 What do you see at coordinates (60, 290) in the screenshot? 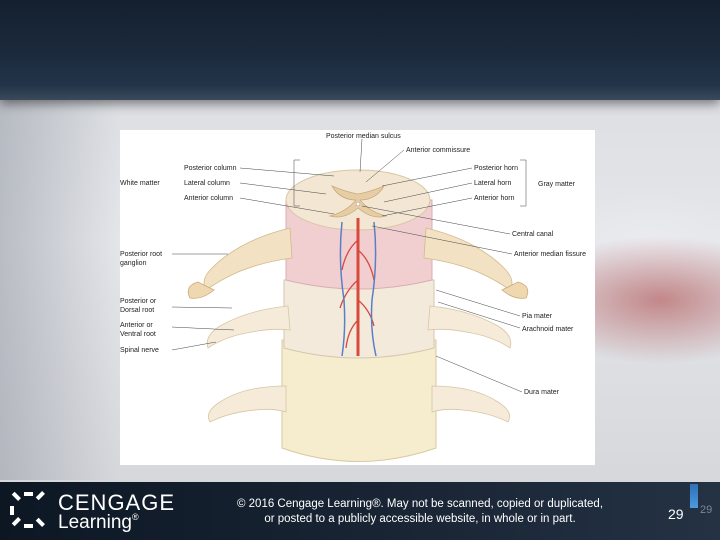
I see `background-fade` at bounding box center [60, 290].